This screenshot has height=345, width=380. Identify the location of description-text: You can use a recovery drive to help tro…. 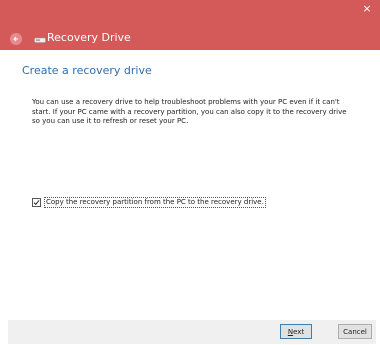
(189, 111).